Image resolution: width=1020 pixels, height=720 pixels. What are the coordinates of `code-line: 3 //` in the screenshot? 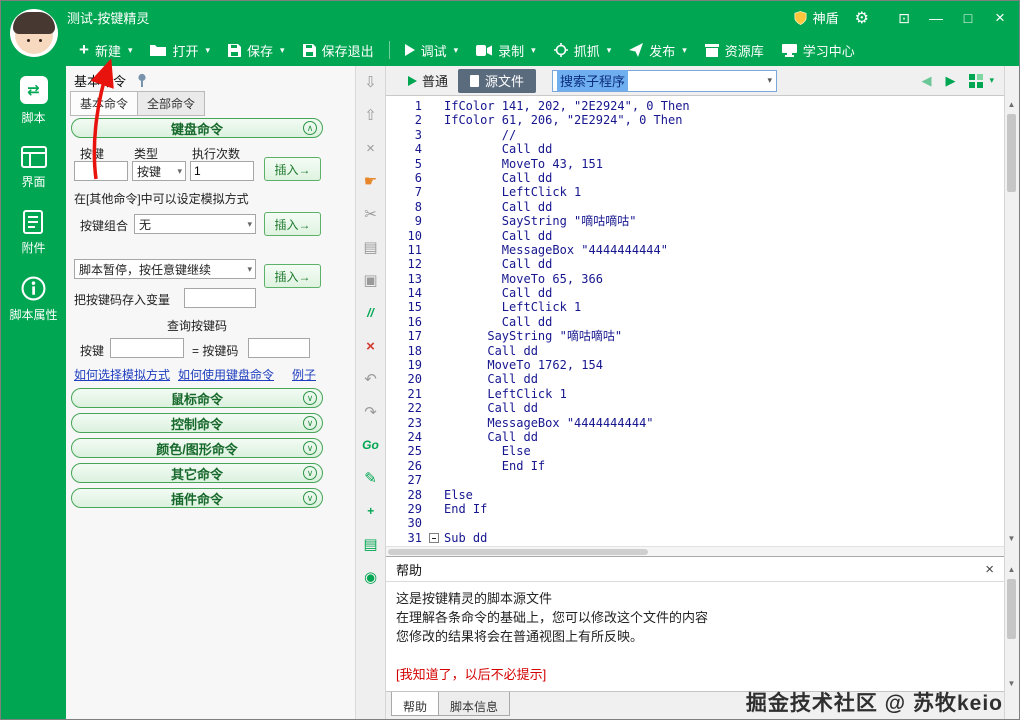 It's located at (695, 135).